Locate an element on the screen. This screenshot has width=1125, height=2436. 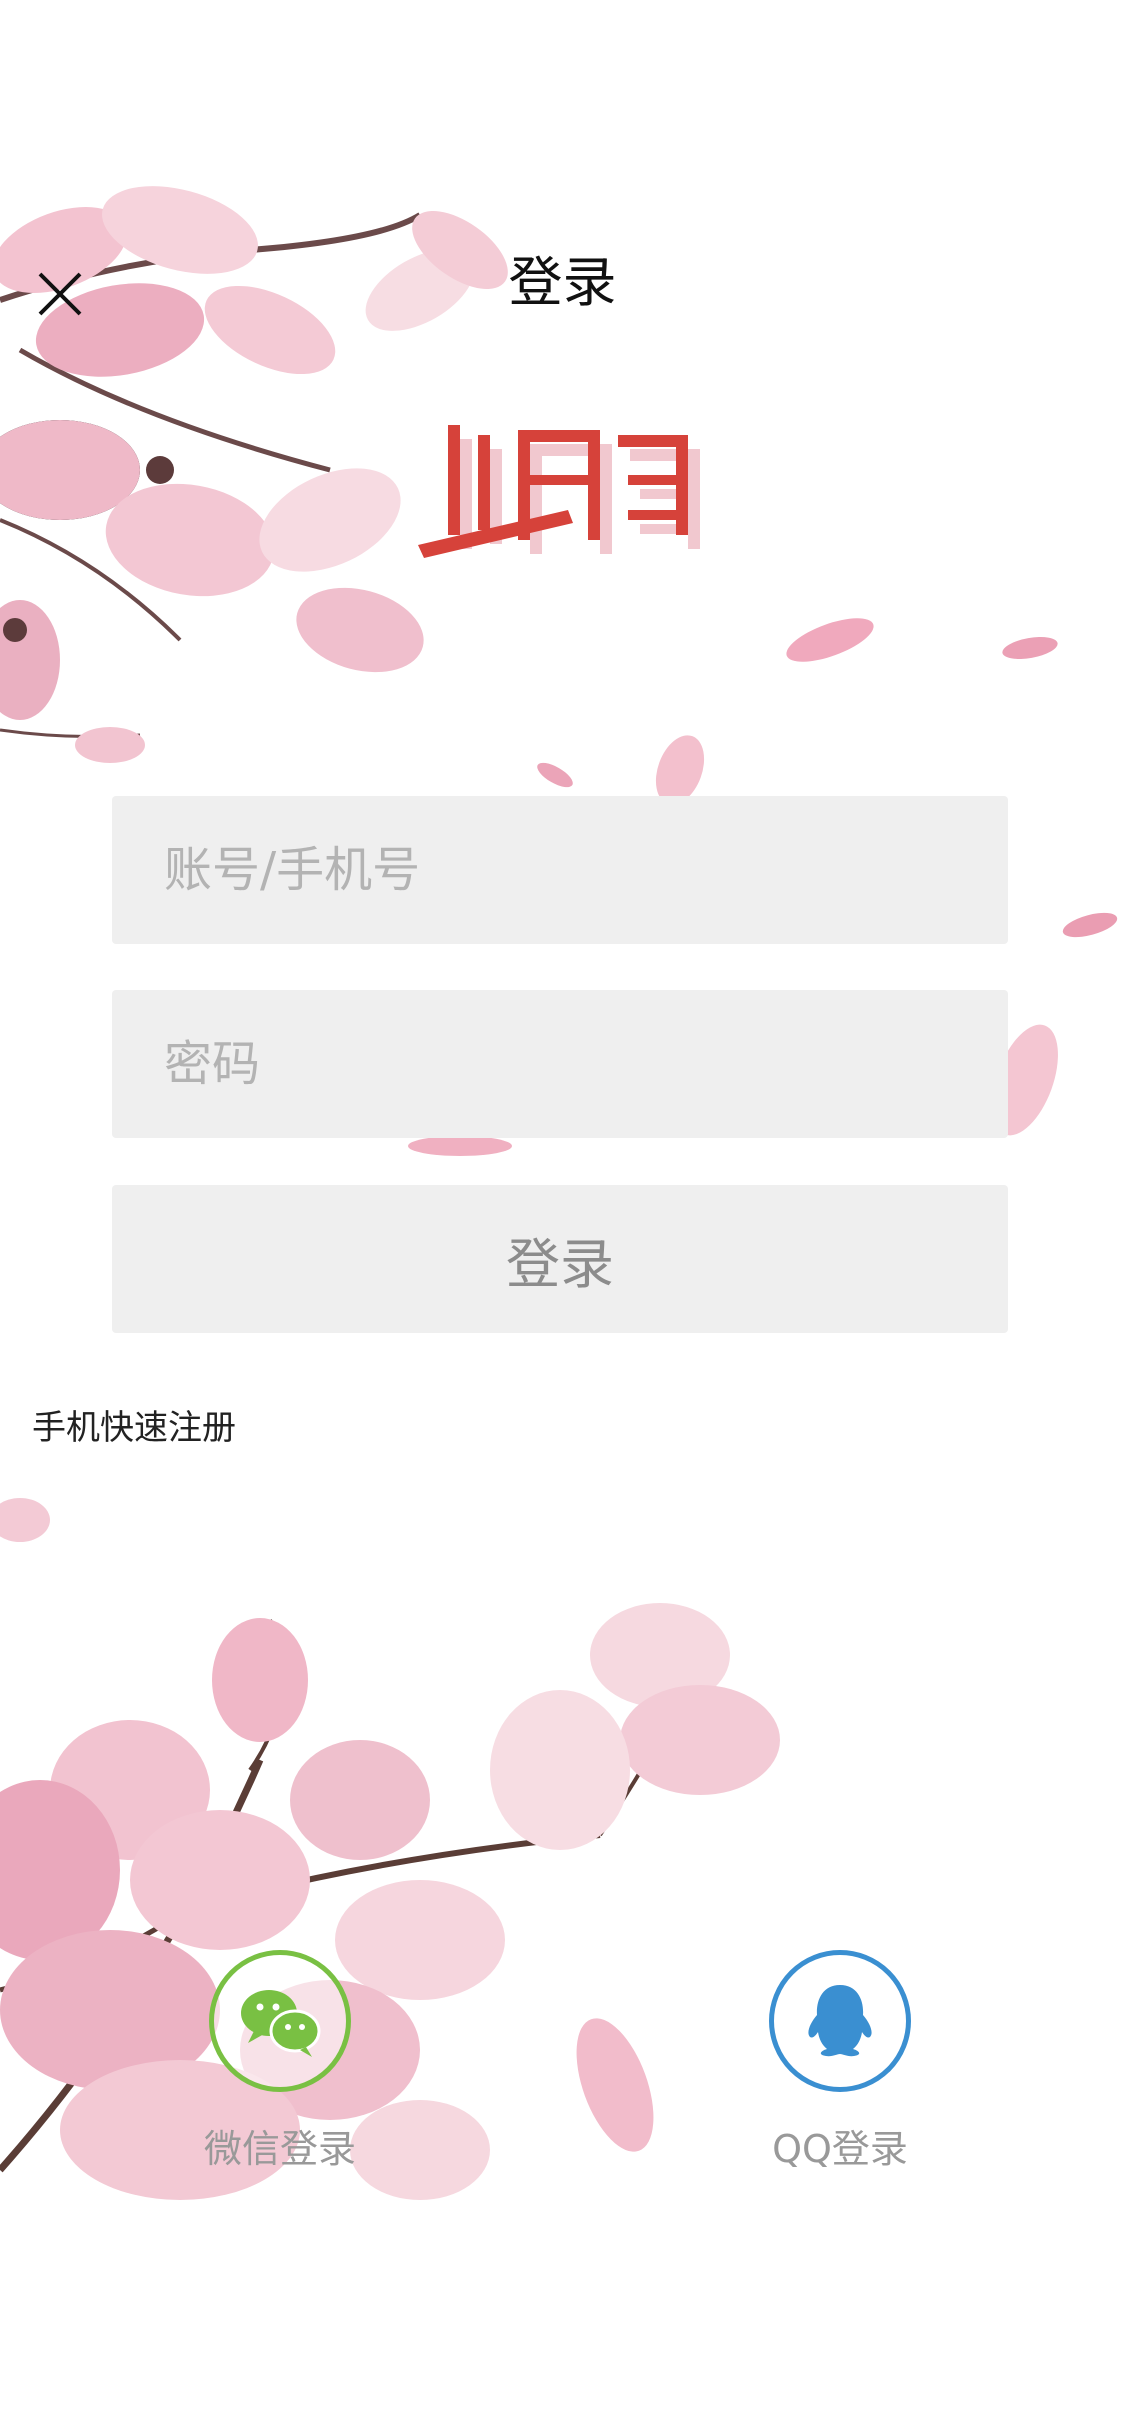
login-button: 登录 is located at coordinates (560, 1259).